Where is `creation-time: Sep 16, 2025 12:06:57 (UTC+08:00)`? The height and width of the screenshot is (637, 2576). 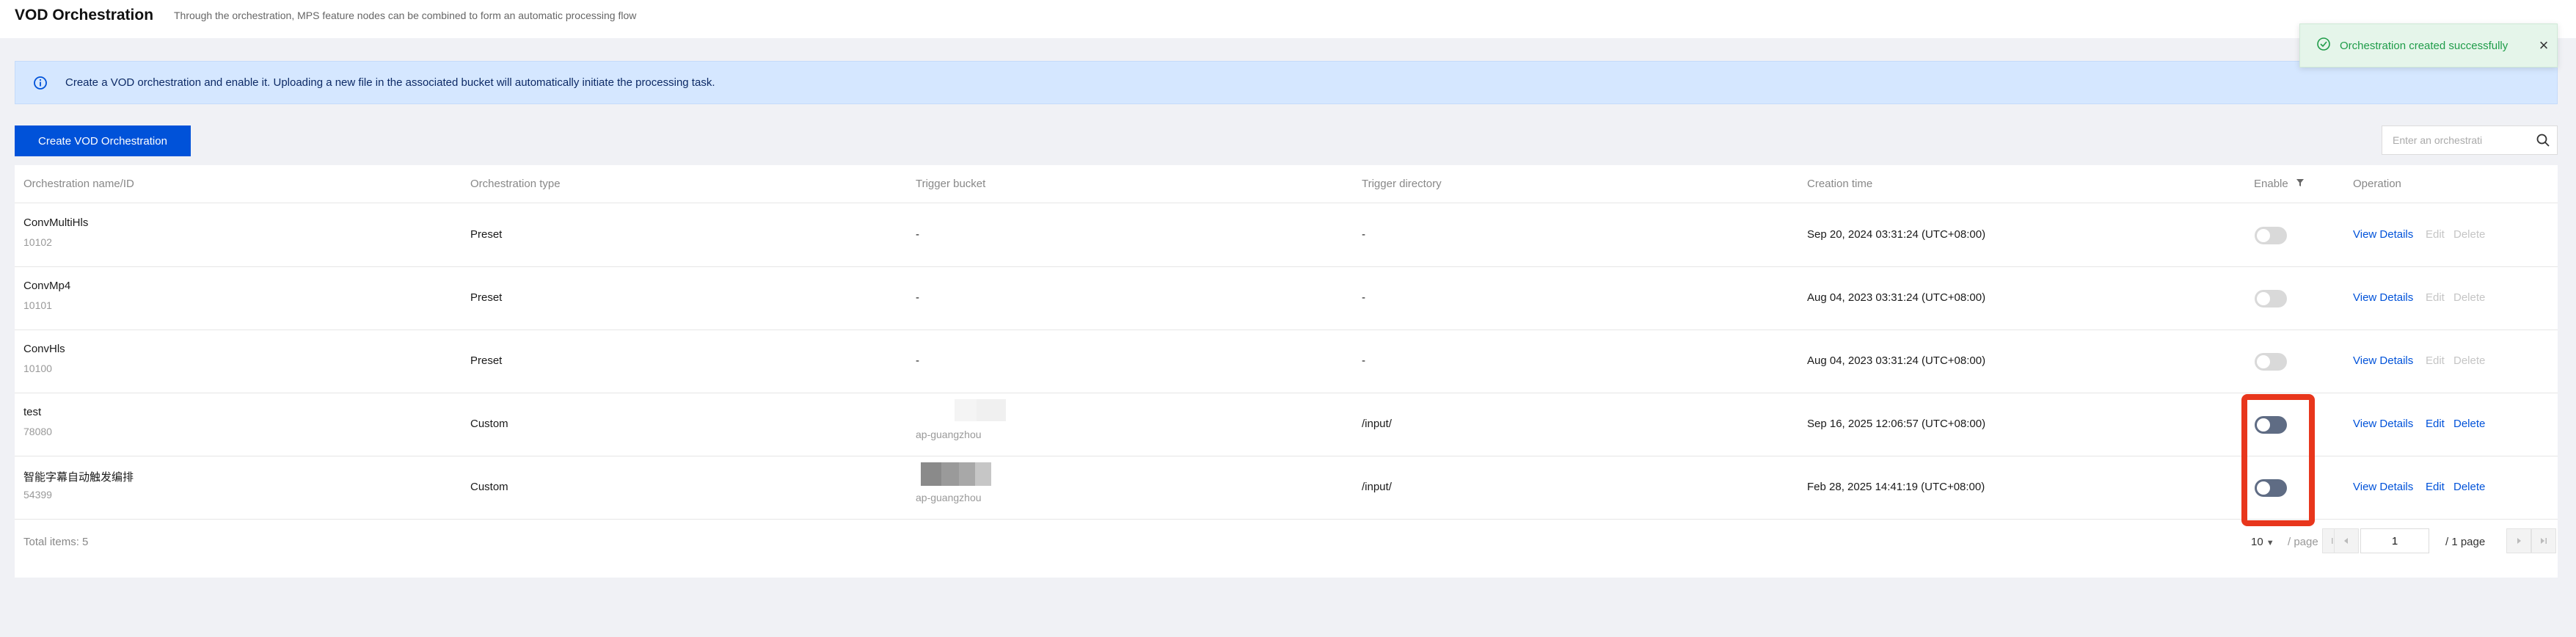 creation-time: Sep 16, 2025 12:06:57 (UTC+08:00) is located at coordinates (1897, 424).